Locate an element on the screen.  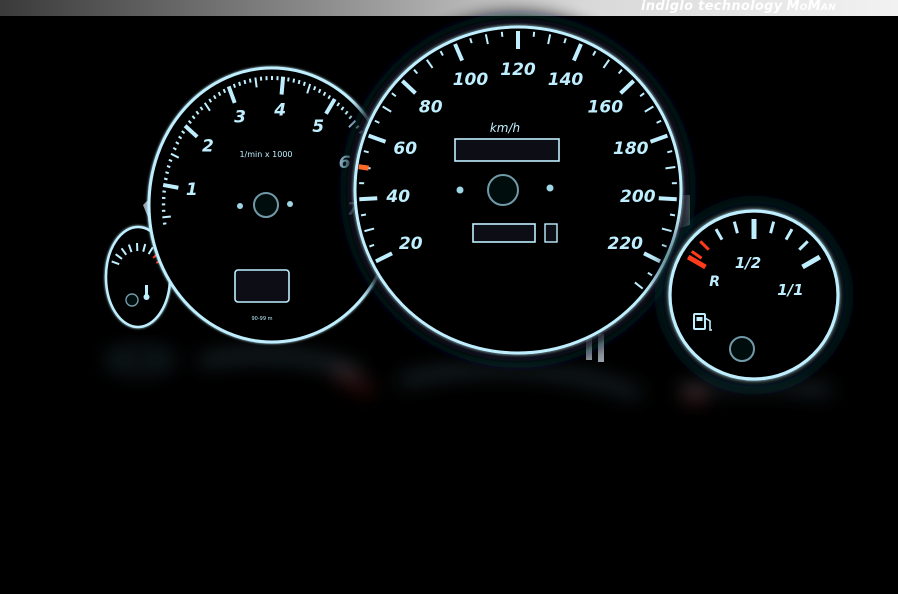
speed-label-60: 60 is located at coordinates (405, 149).